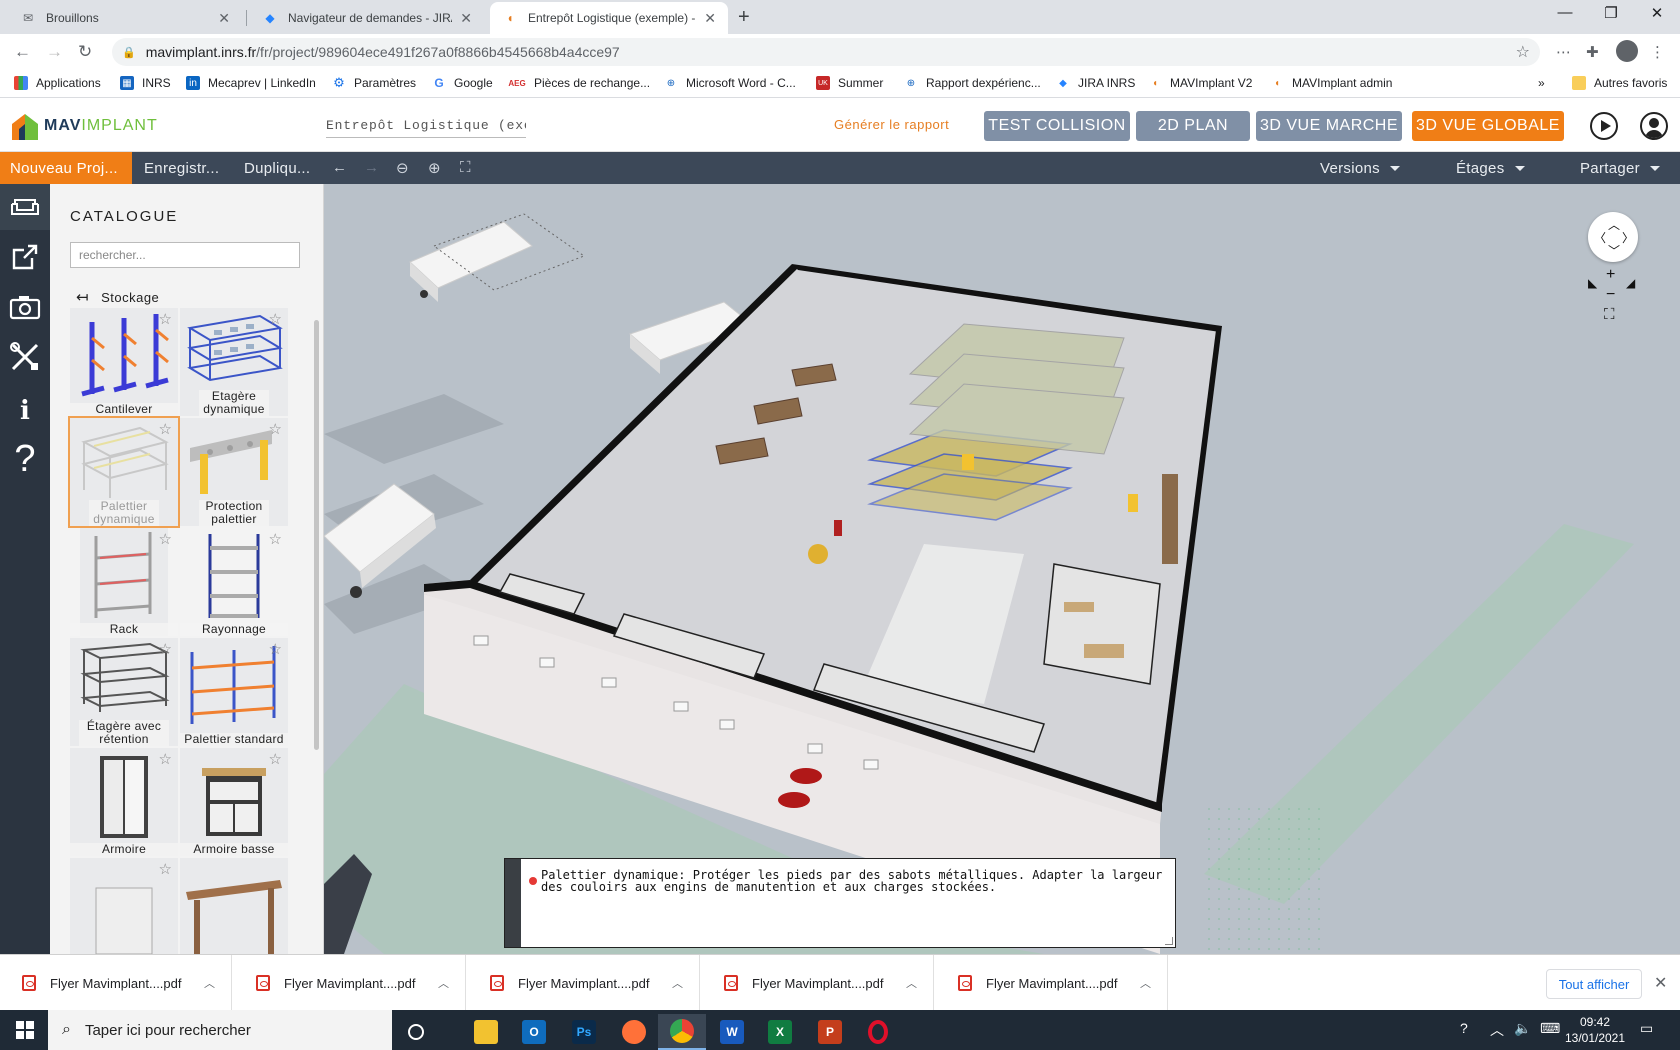  Describe the element at coordinates (1610, 275) in the screenshot. I see `zoom-in-icon: +` at that location.